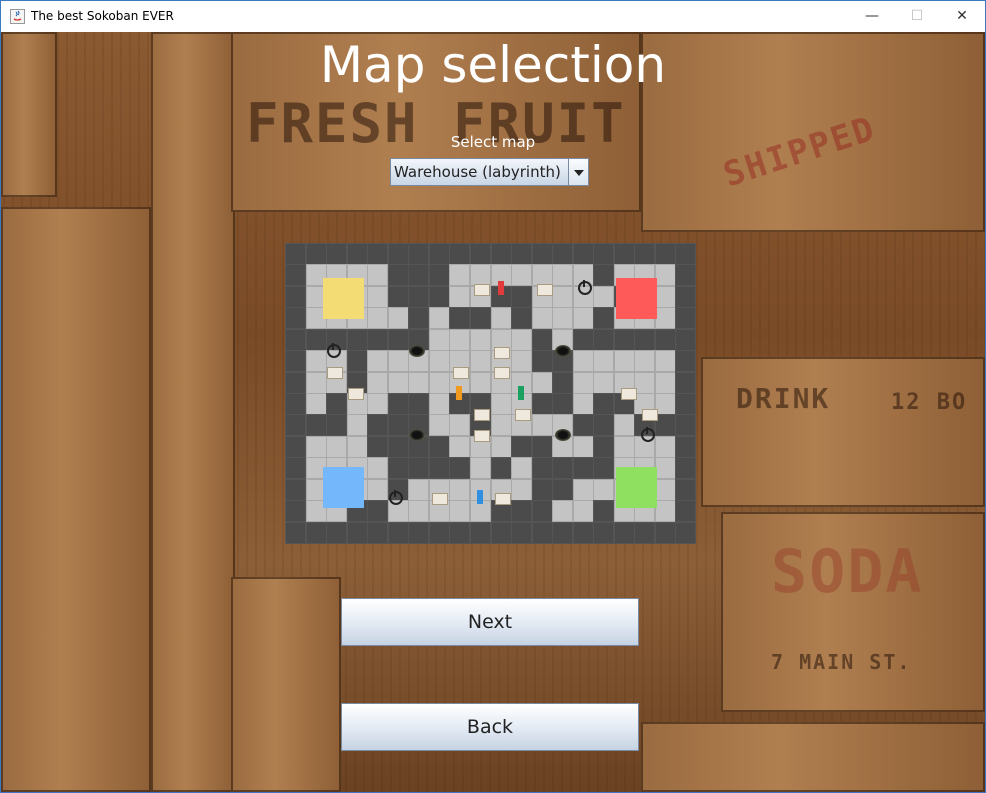 This screenshot has height=793, width=986. What do you see at coordinates (493, 16) in the screenshot?
I see `title-bar: The best Sokoban EVER — ☐ ✕` at bounding box center [493, 16].